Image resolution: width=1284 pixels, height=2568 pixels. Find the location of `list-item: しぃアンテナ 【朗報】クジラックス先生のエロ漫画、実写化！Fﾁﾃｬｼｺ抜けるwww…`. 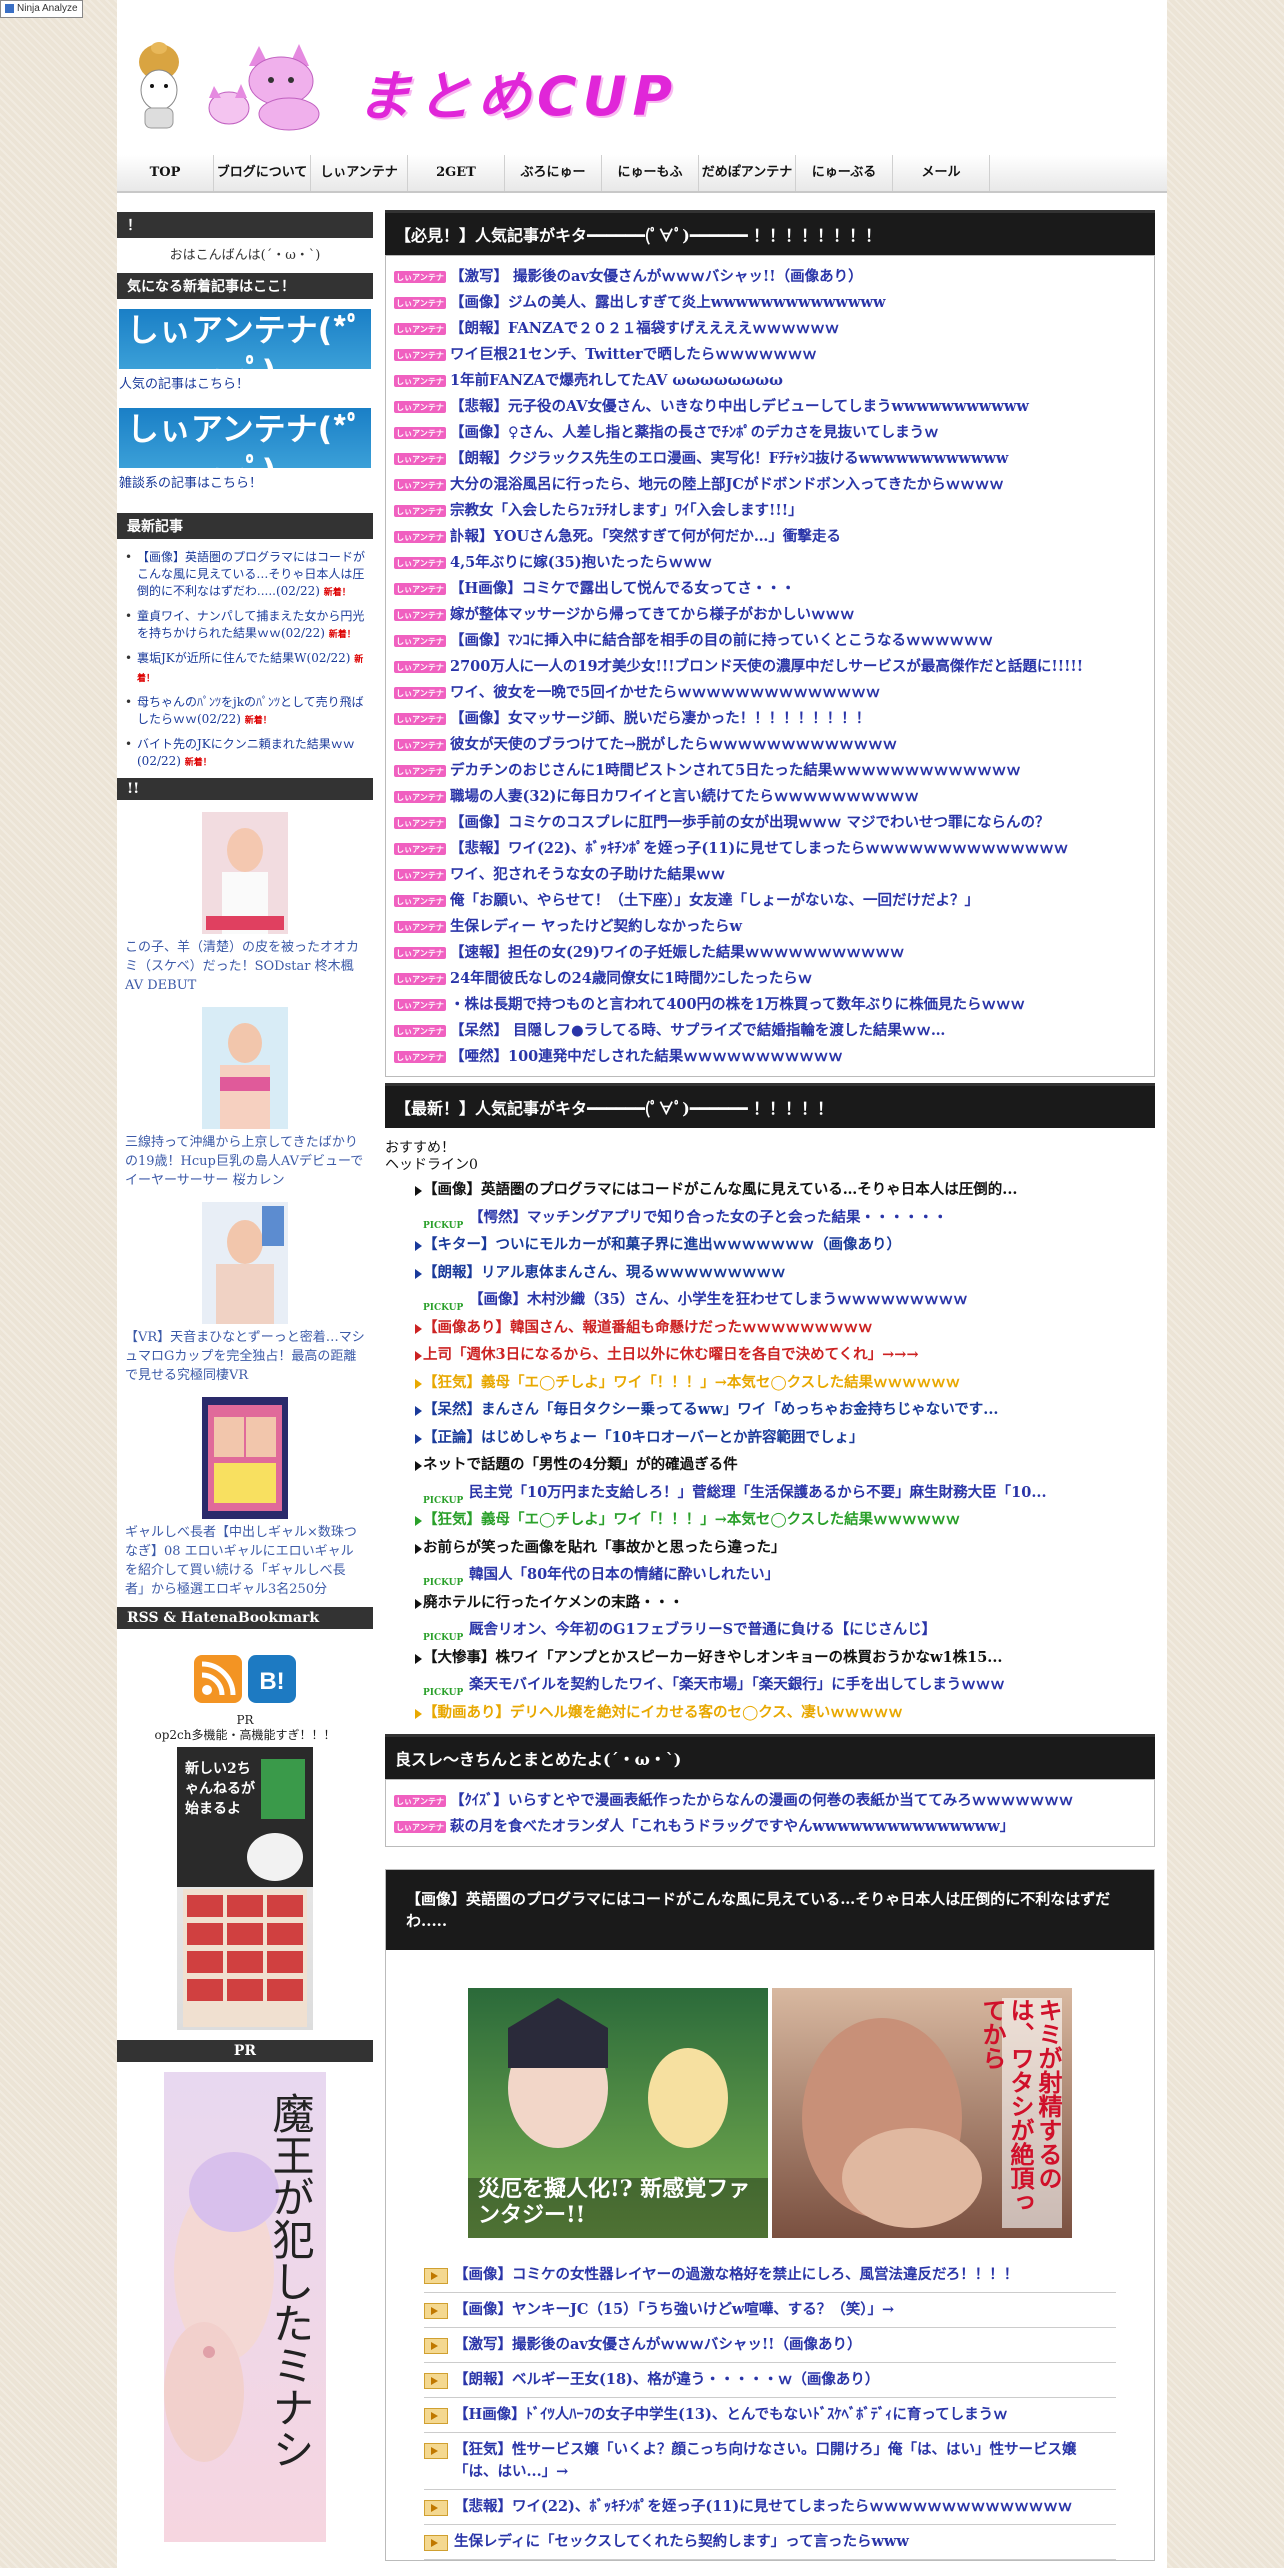

list-item: しぃアンテナ 【朗報】クジラックス先生のエロ漫画、実写化！Fﾁﾃｬｼｺ抜けるwww… is located at coordinates (770, 459).